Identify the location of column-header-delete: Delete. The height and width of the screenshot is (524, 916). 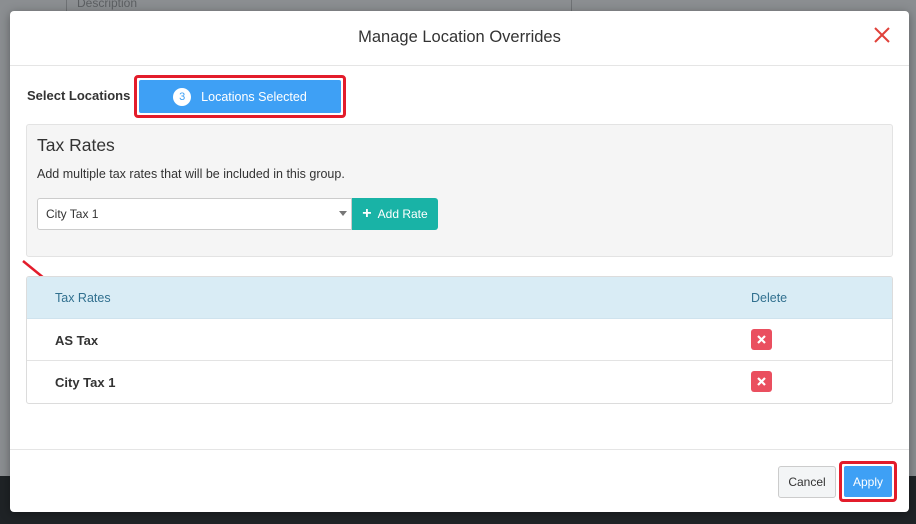
(769, 298).